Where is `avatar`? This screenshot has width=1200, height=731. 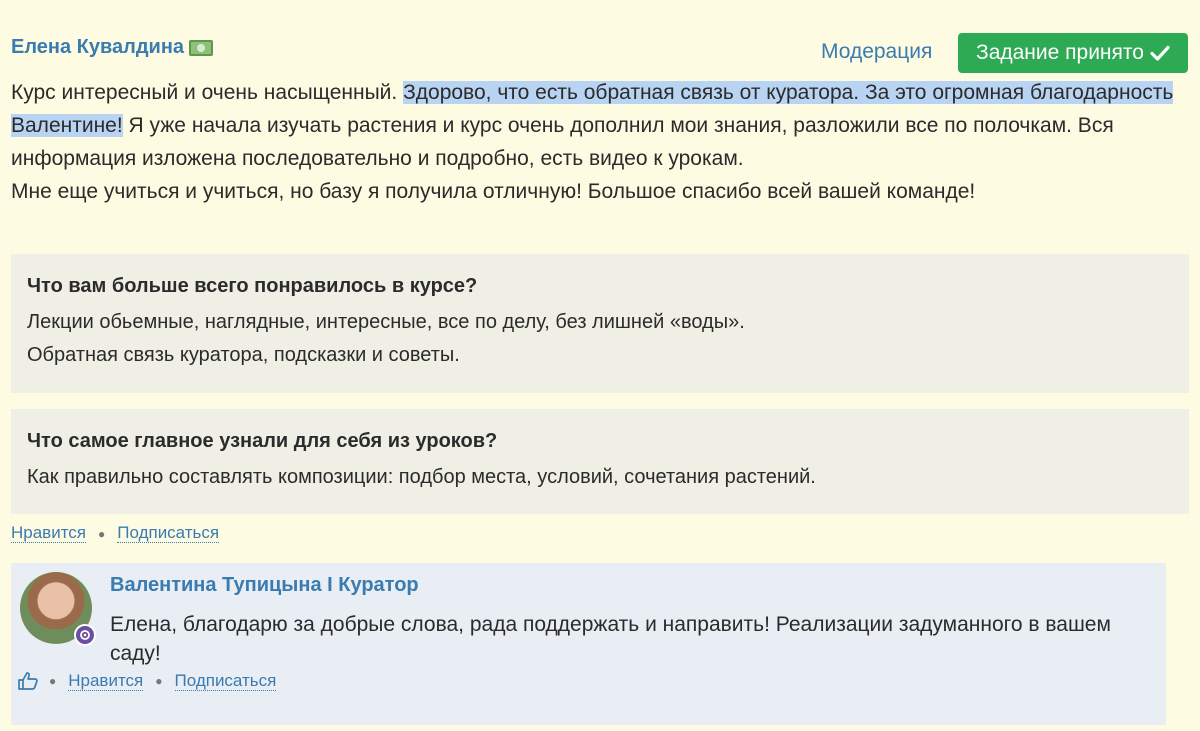
avatar is located at coordinates (58, 609).